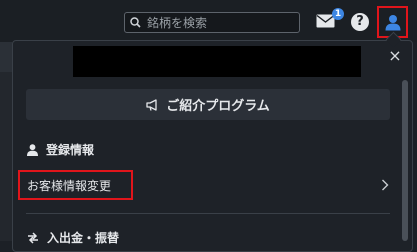 The width and height of the screenshot is (417, 252). What do you see at coordinates (385, 185) in the screenshot?
I see `chevron-right-icon` at bounding box center [385, 185].